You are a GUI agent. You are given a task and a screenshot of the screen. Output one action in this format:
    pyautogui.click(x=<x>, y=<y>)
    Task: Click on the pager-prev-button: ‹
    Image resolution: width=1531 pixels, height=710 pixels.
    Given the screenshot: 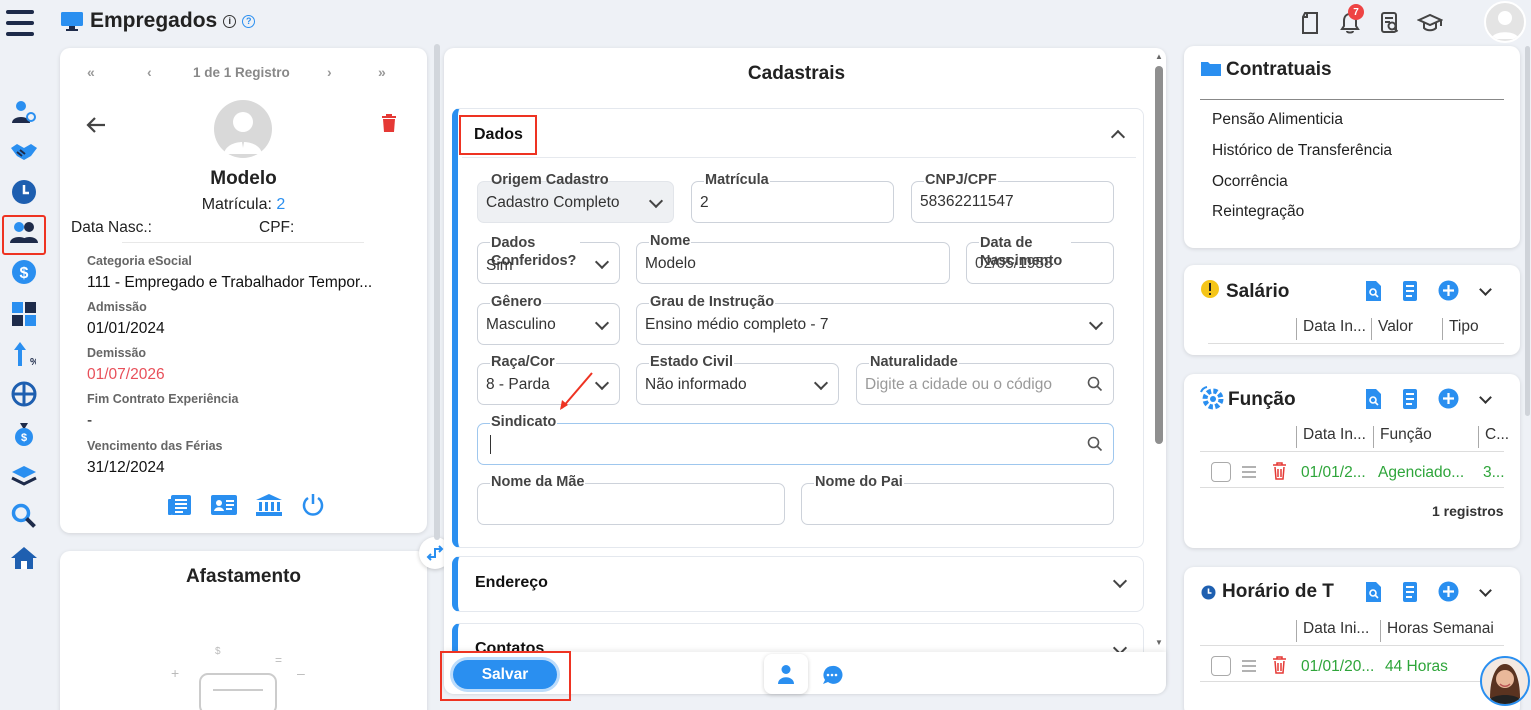 What is the action you would take?
    pyautogui.click(x=149, y=72)
    